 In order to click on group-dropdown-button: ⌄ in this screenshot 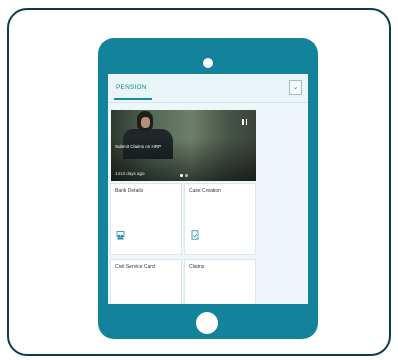, I will do `click(295, 87)`.